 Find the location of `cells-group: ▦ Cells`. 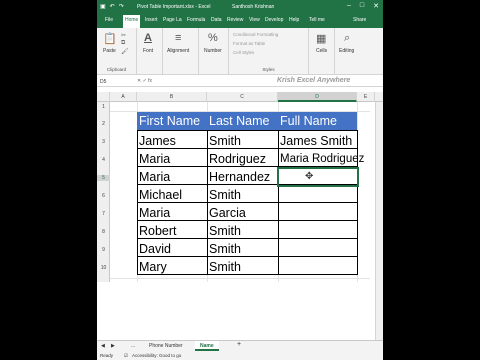

cells-group: ▦ Cells is located at coordinates (322, 51).